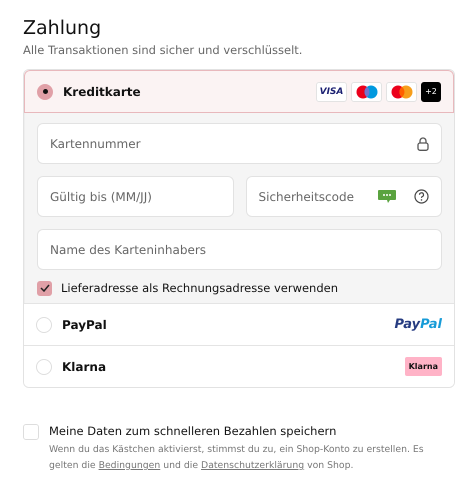 The width and height of the screenshot is (465, 496). Describe the element at coordinates (193, 431) in the screenshot. I see `checkbox-label: Meine Daten zum schnelleren Bezahlen speichern` at that location.